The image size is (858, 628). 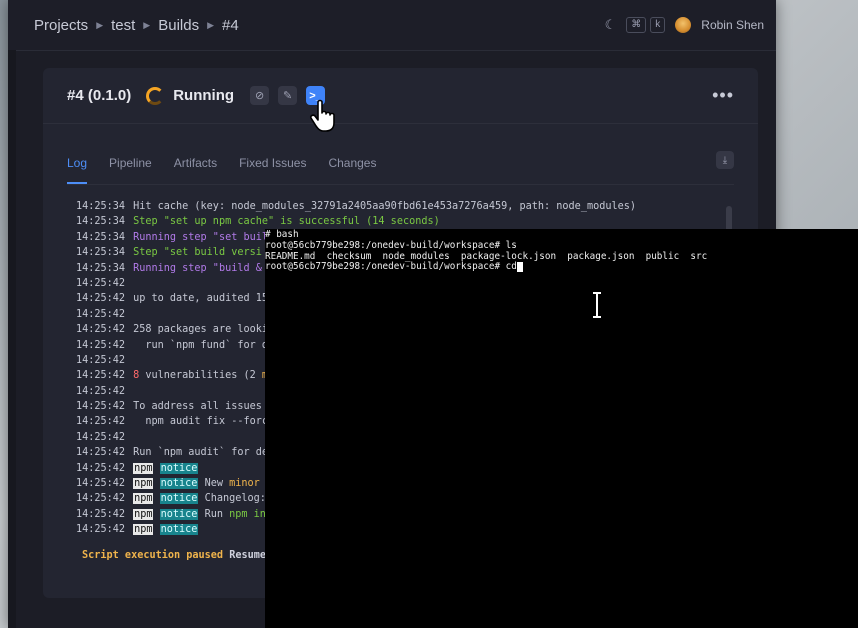 I want to click on hand-cursor-icon, so click(x=322, y=115).